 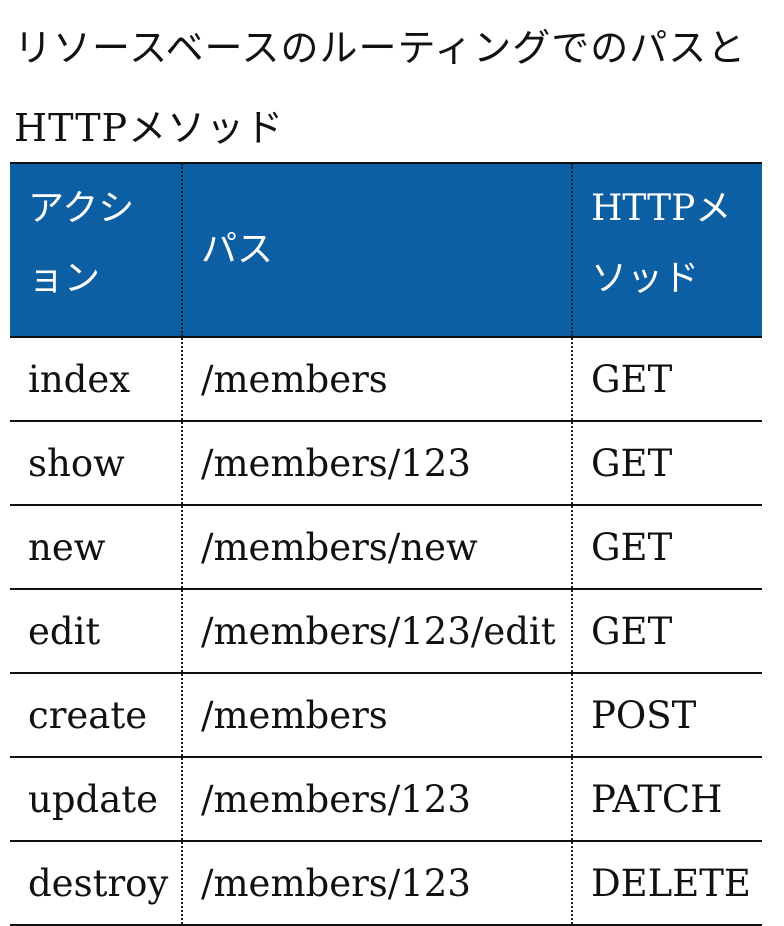 What do you see at coordinates (96, 463) in the screenshot?
I see `action-cell: show` at bounding box center [96, 463].